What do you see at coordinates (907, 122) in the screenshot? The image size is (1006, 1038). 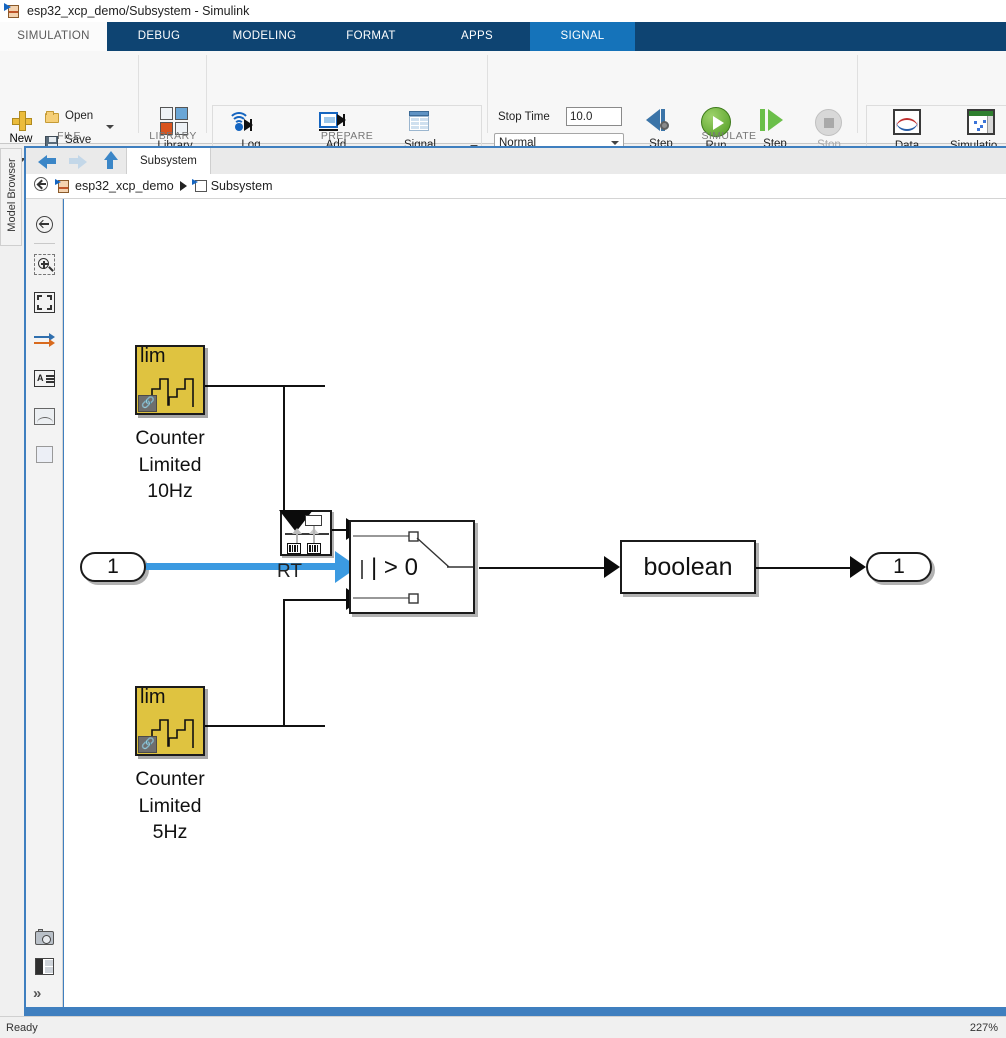 I see `data-inspector-icon` at bounding box center [907, 122].